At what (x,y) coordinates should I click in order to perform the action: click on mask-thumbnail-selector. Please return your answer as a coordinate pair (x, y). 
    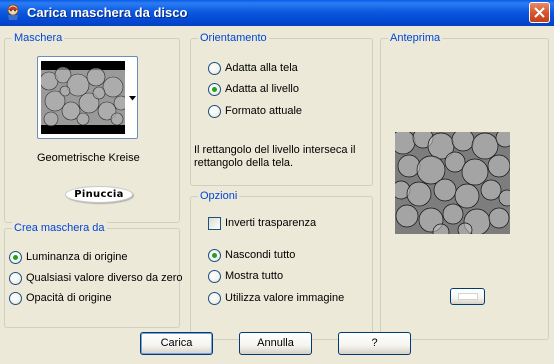
    Looking at the image, I should click on (87, 97).